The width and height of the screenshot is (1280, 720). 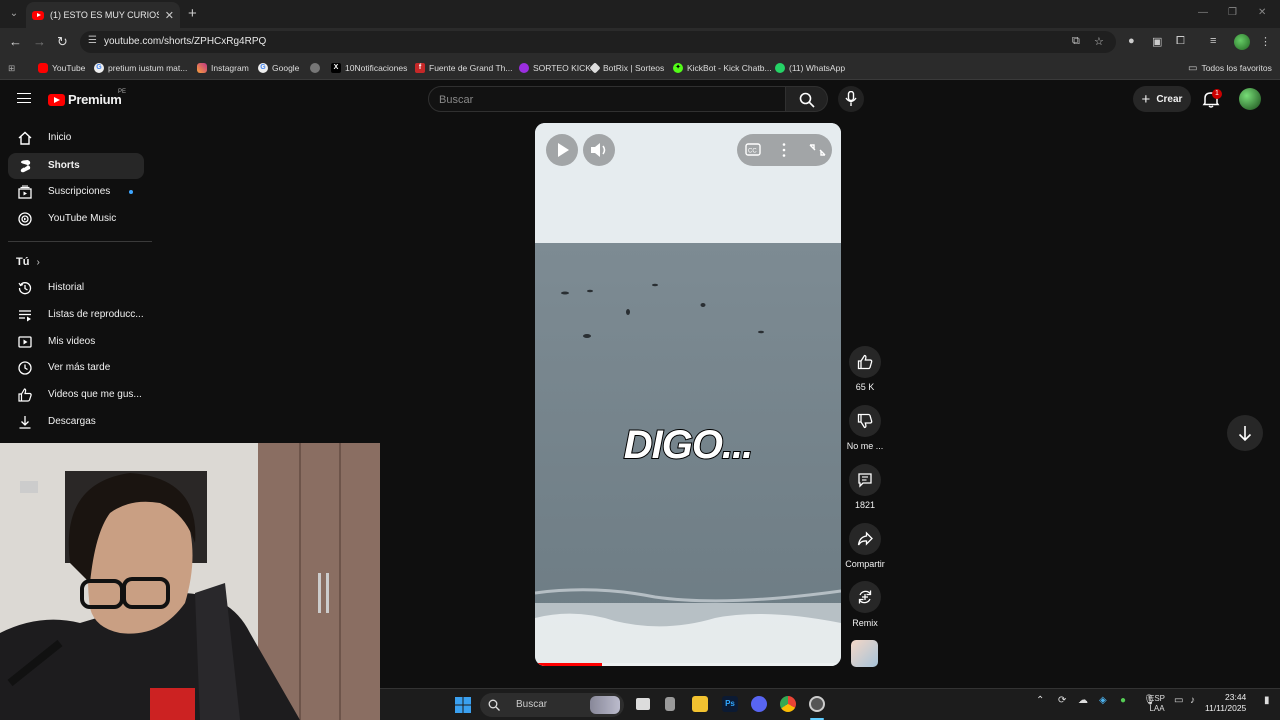 What do you see at coordinates (76, 219) in the screenshot?
I see `sidebar-item-youtube-music: YouTube Music` at bounding box center [76, 219].